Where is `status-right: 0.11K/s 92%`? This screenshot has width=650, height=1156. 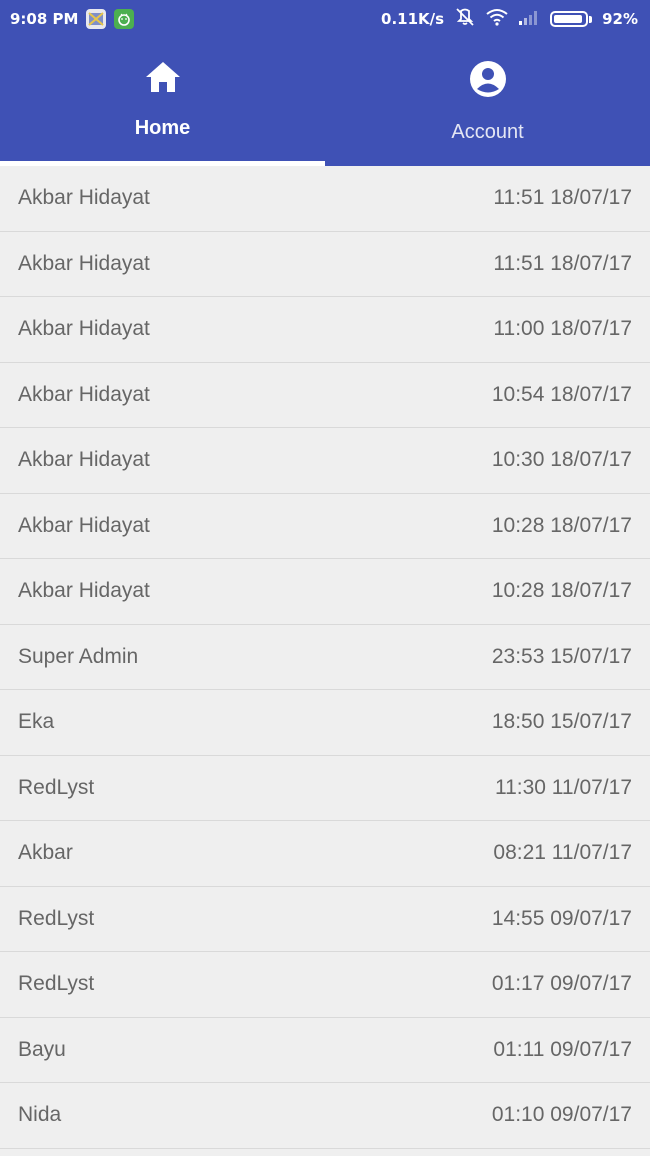
status-right: 0.11K/s 92% is located at coordinates (509, 19).